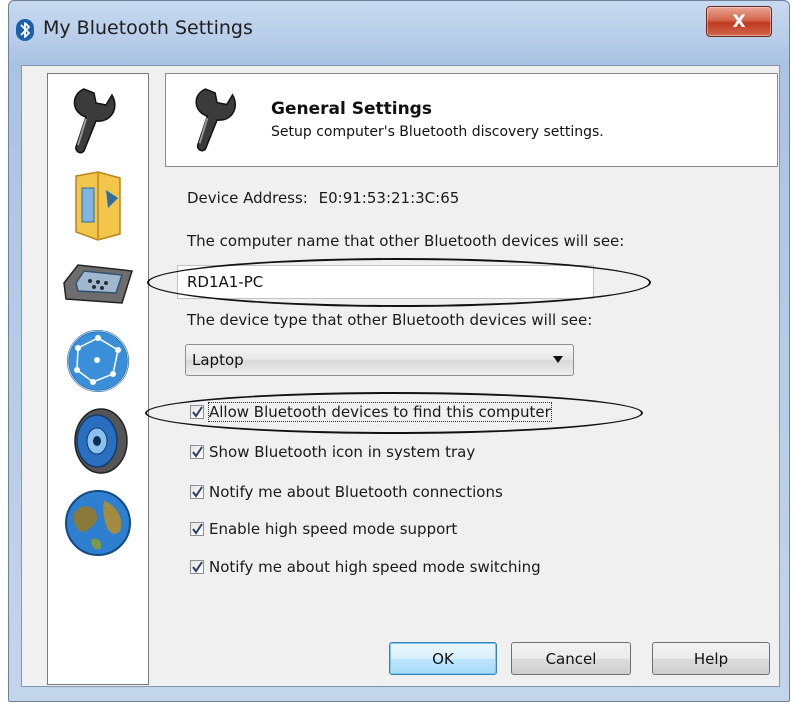  What do you see at coordinates (443, 658) in the screenshot?
I see `ok-button: OK` at bounding box center [443, 658].